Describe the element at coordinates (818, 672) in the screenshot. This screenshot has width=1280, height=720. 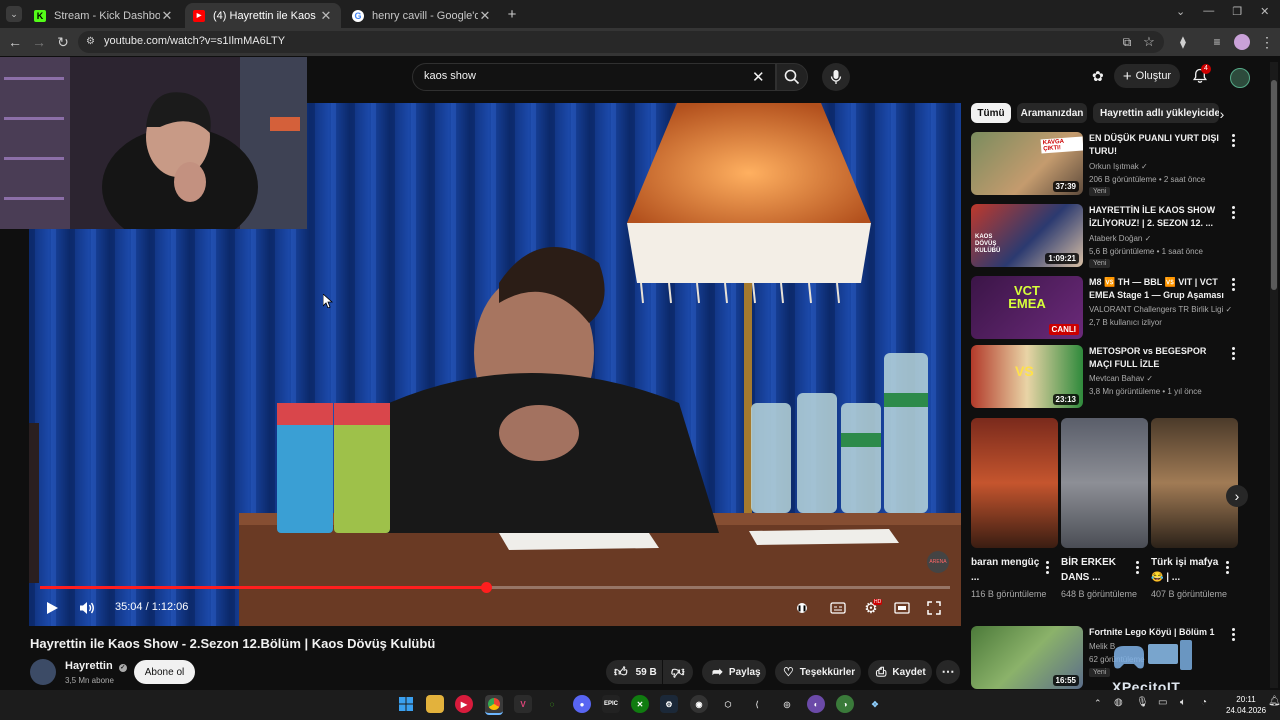
I see `thanks-button: ♡ Teşekkürler` at that location.